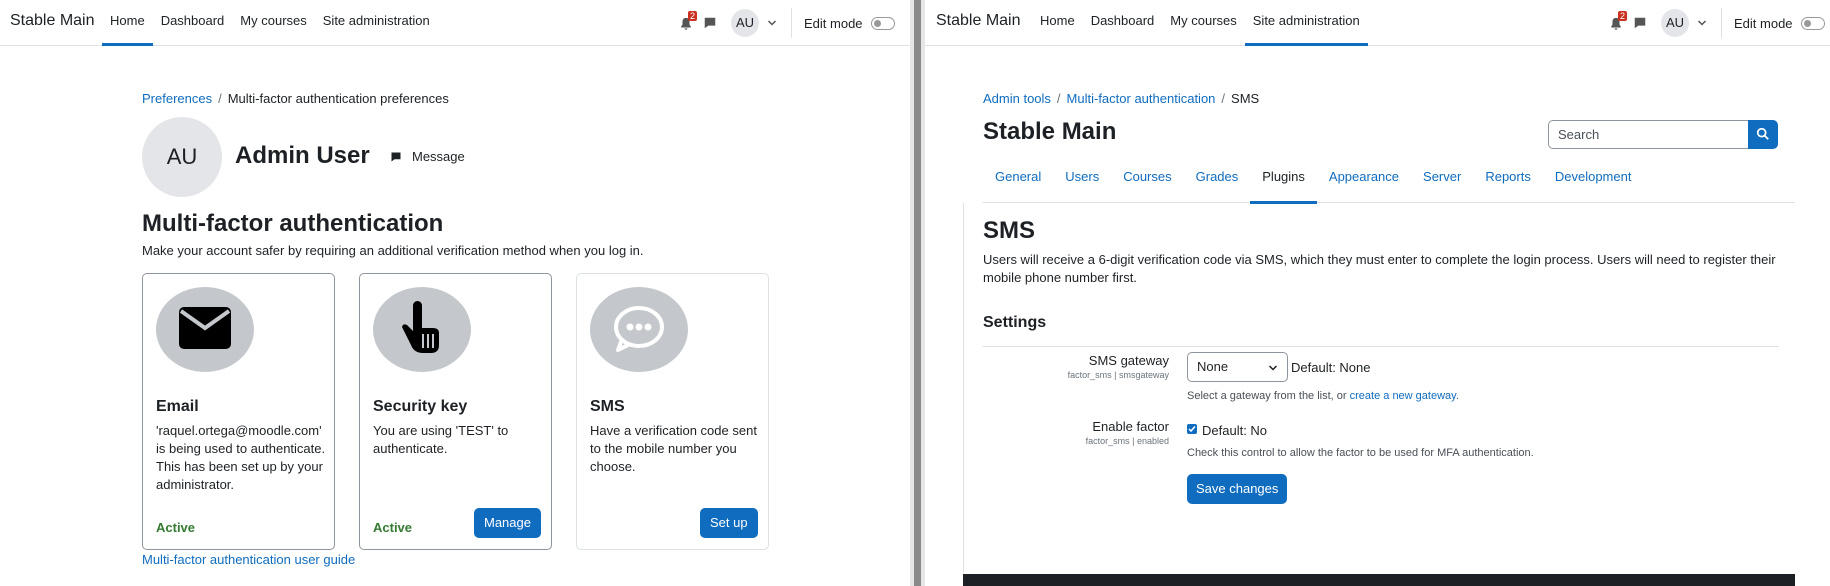  I want to click on sms-gateway-select: None, so click(1237, 367).